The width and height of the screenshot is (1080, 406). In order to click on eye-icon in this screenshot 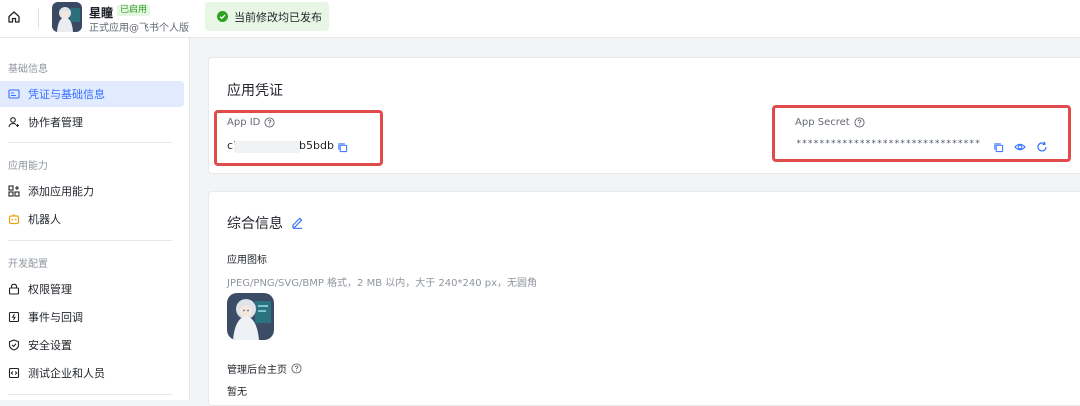, I will do `click(1020, 147)`.